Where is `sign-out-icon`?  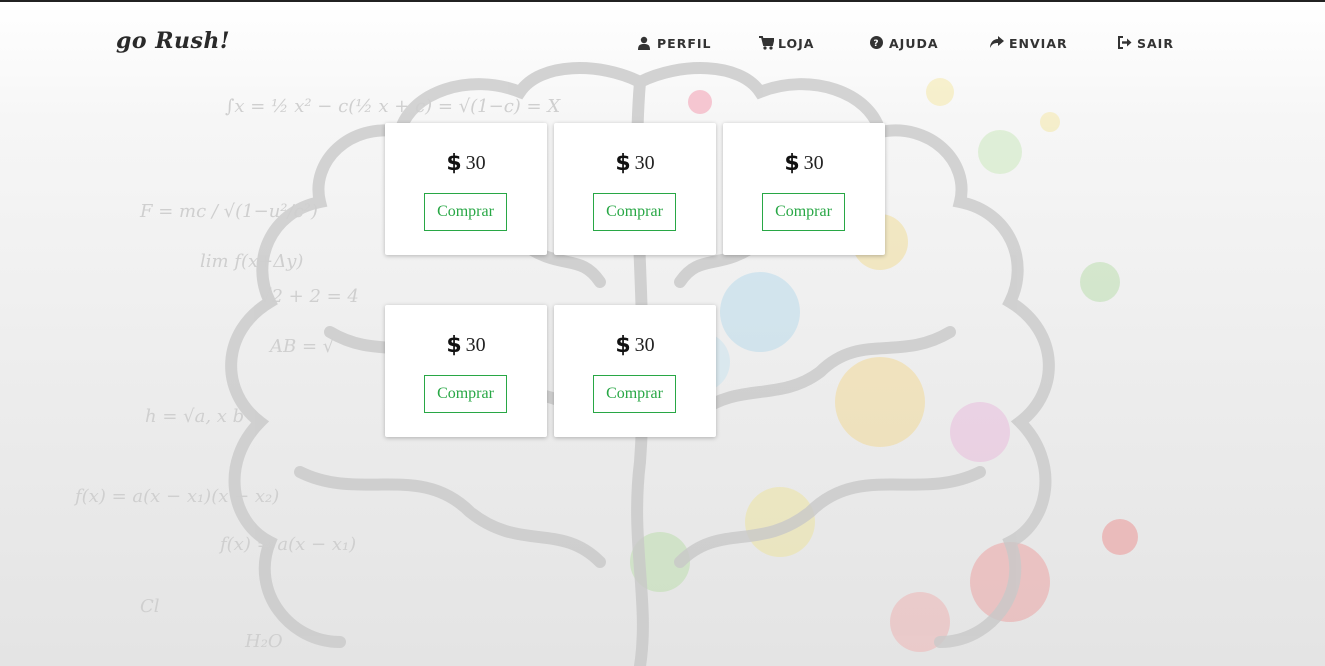
sign-out-icon is located at coordinates (1125, 43).